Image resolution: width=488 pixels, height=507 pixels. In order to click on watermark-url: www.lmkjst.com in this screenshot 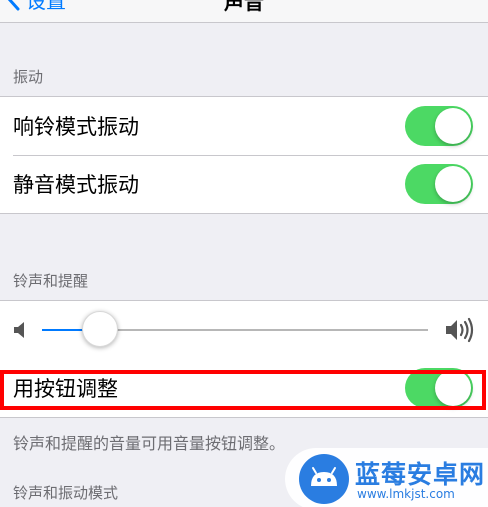, I will do `click(406, 494)`.